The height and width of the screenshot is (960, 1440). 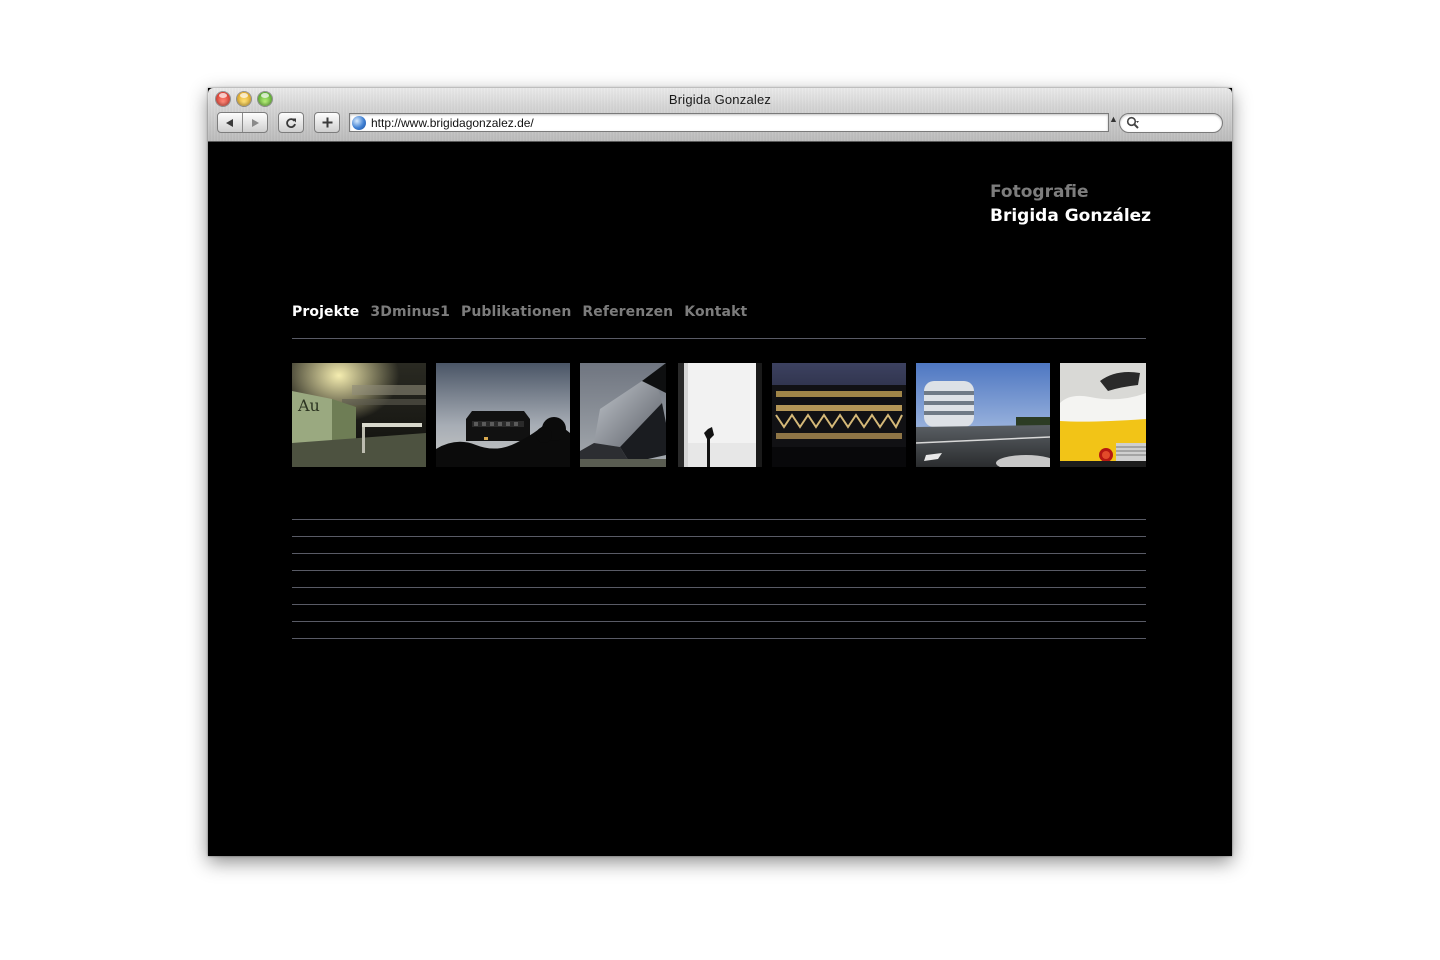 I want to click on window-title: Brigida Gonzalez, so click(x=720, y=99).